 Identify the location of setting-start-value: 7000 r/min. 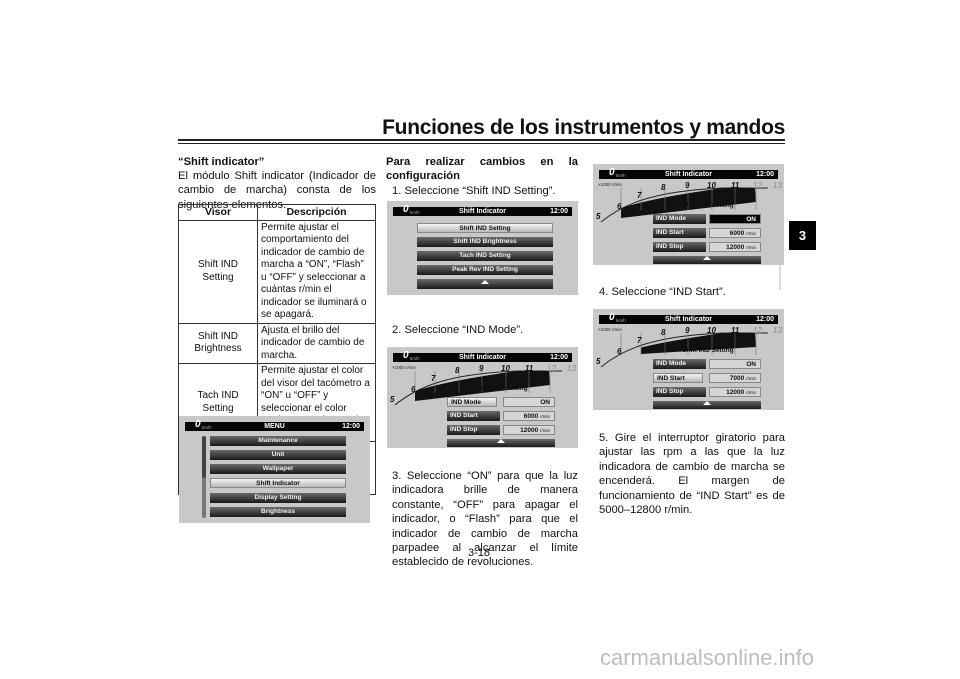
(735, 378).